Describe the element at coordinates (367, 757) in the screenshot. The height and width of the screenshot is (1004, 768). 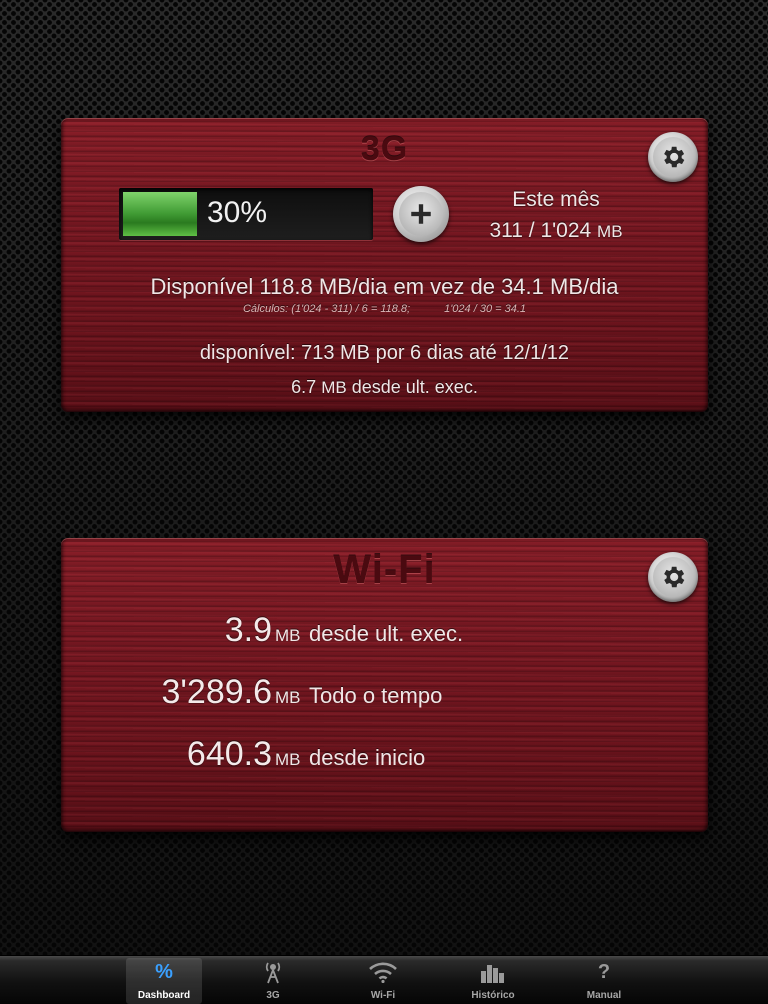
I see `wifi-label: desde inicio` at that location.